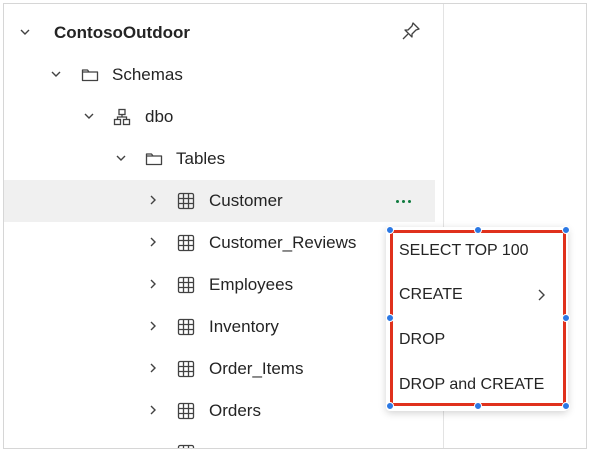 This screenshot has height=452, width=590. Describe the element at coordinates (201, 158) in the screenshot. I see `tree-node-label: Tables` at that location.